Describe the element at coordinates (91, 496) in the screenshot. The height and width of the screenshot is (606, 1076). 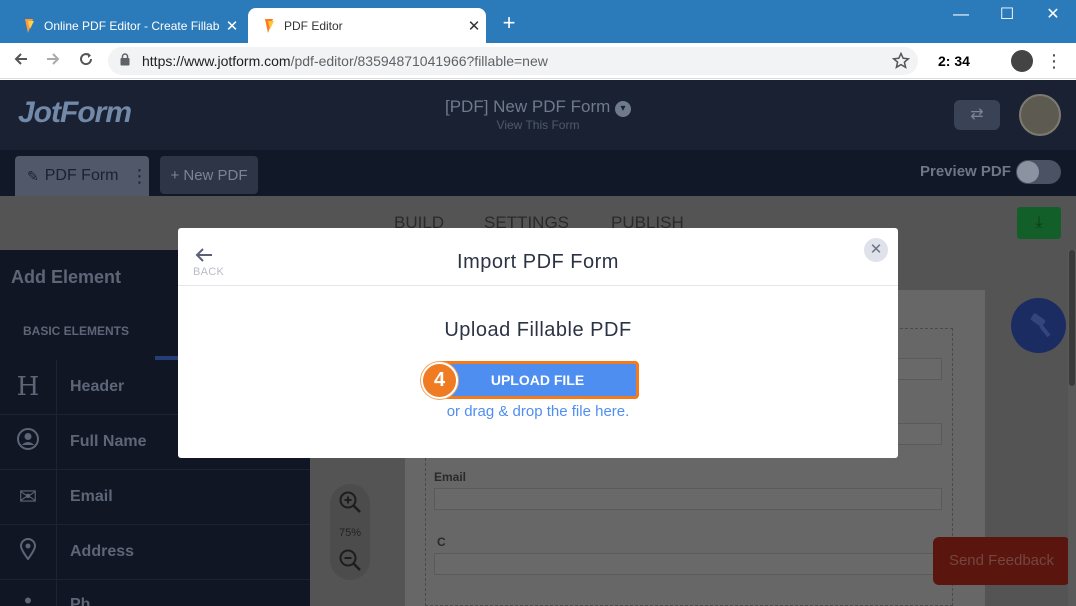
I see `sidebar-item-label: Email` at that location.